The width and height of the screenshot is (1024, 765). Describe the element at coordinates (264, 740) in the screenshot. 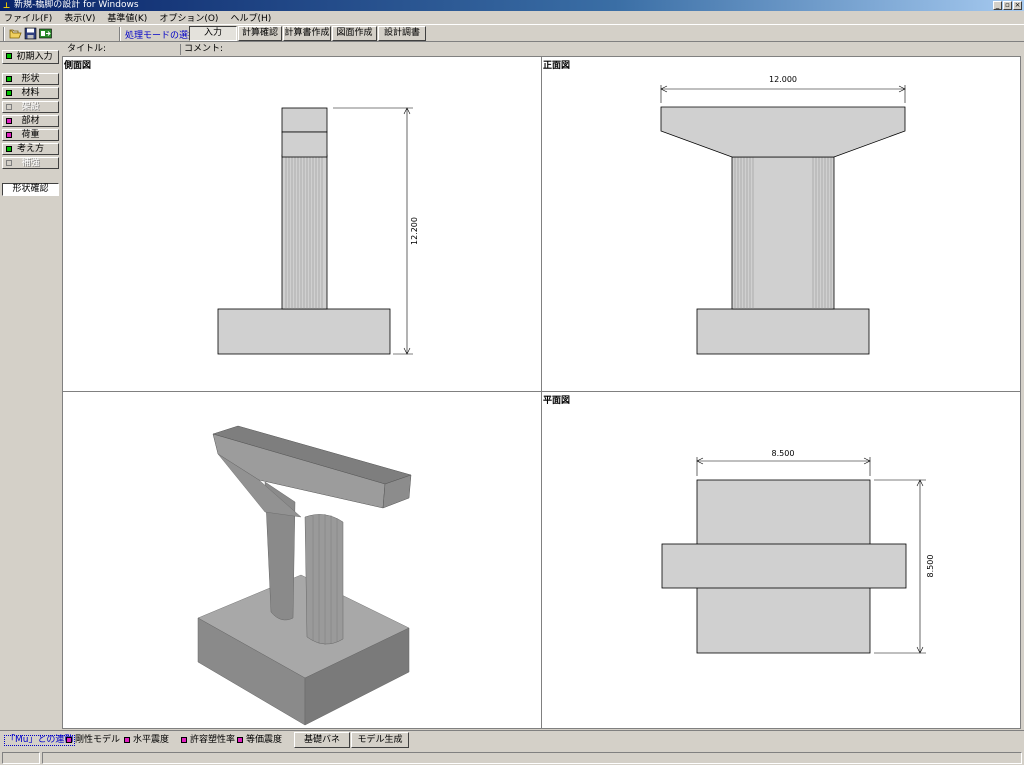

I see `equivalent-seismic-label: 等価震度` at that location.